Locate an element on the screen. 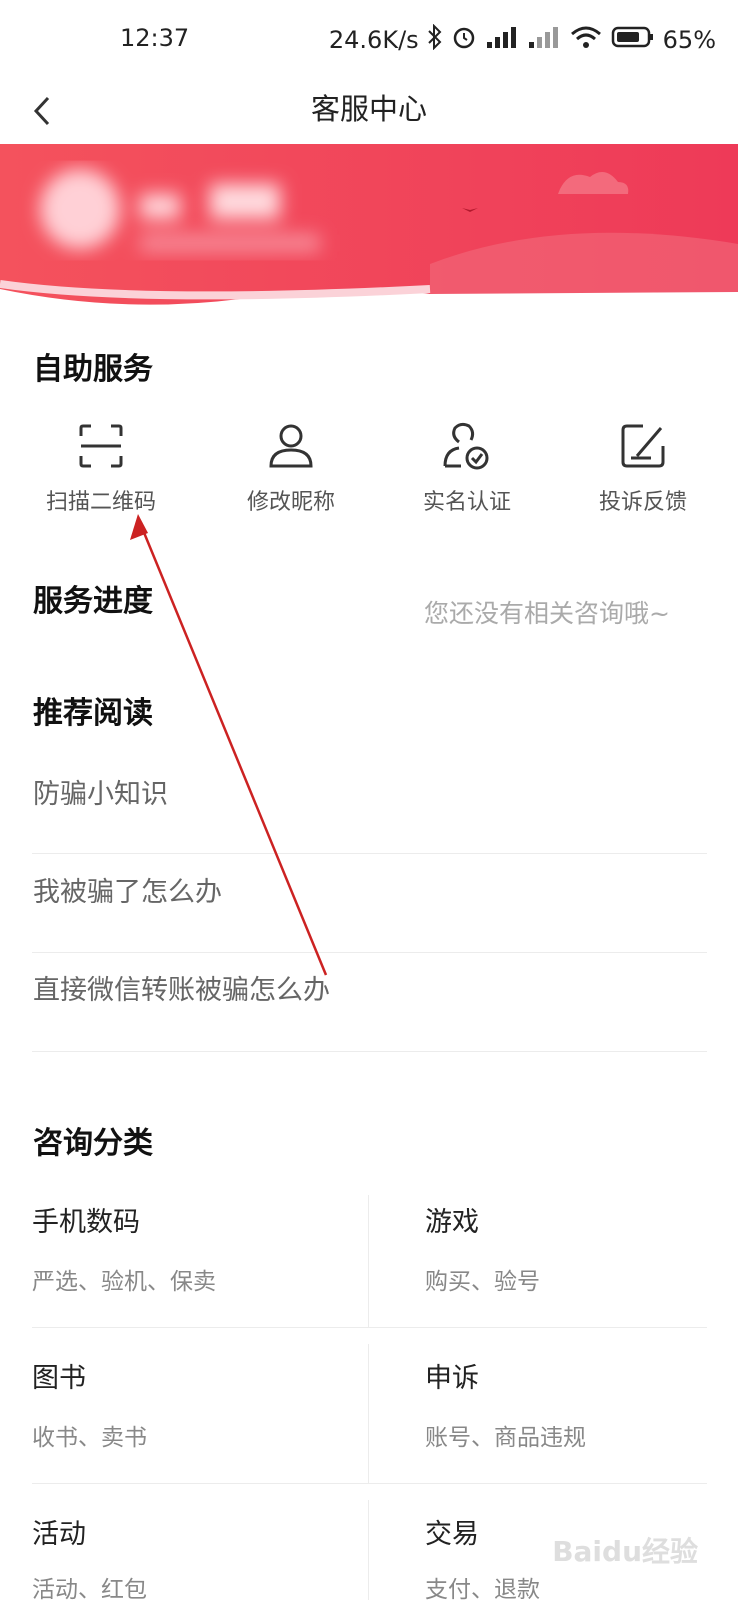  watermark: Baidu经验 is located at coordinates (625, 1551).